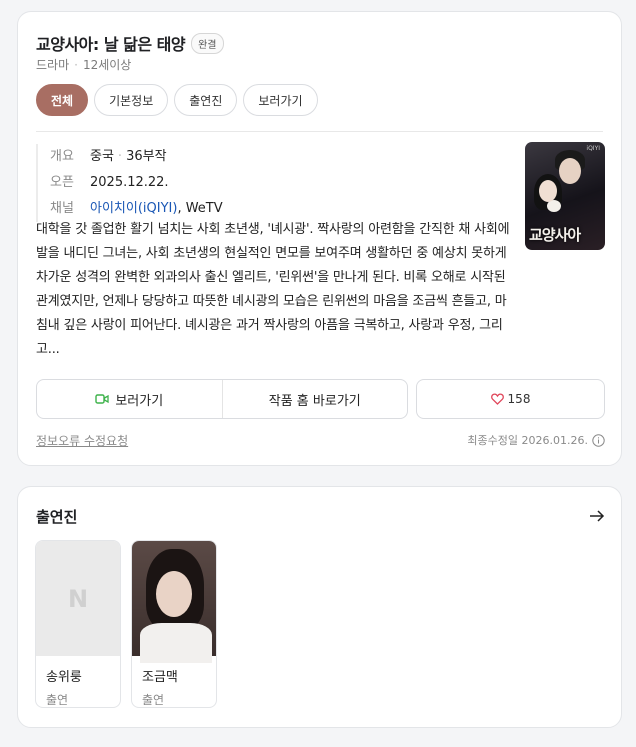 The image size is (636, 747). I want to click on info-key-open: 오픈, so click(62, 182).